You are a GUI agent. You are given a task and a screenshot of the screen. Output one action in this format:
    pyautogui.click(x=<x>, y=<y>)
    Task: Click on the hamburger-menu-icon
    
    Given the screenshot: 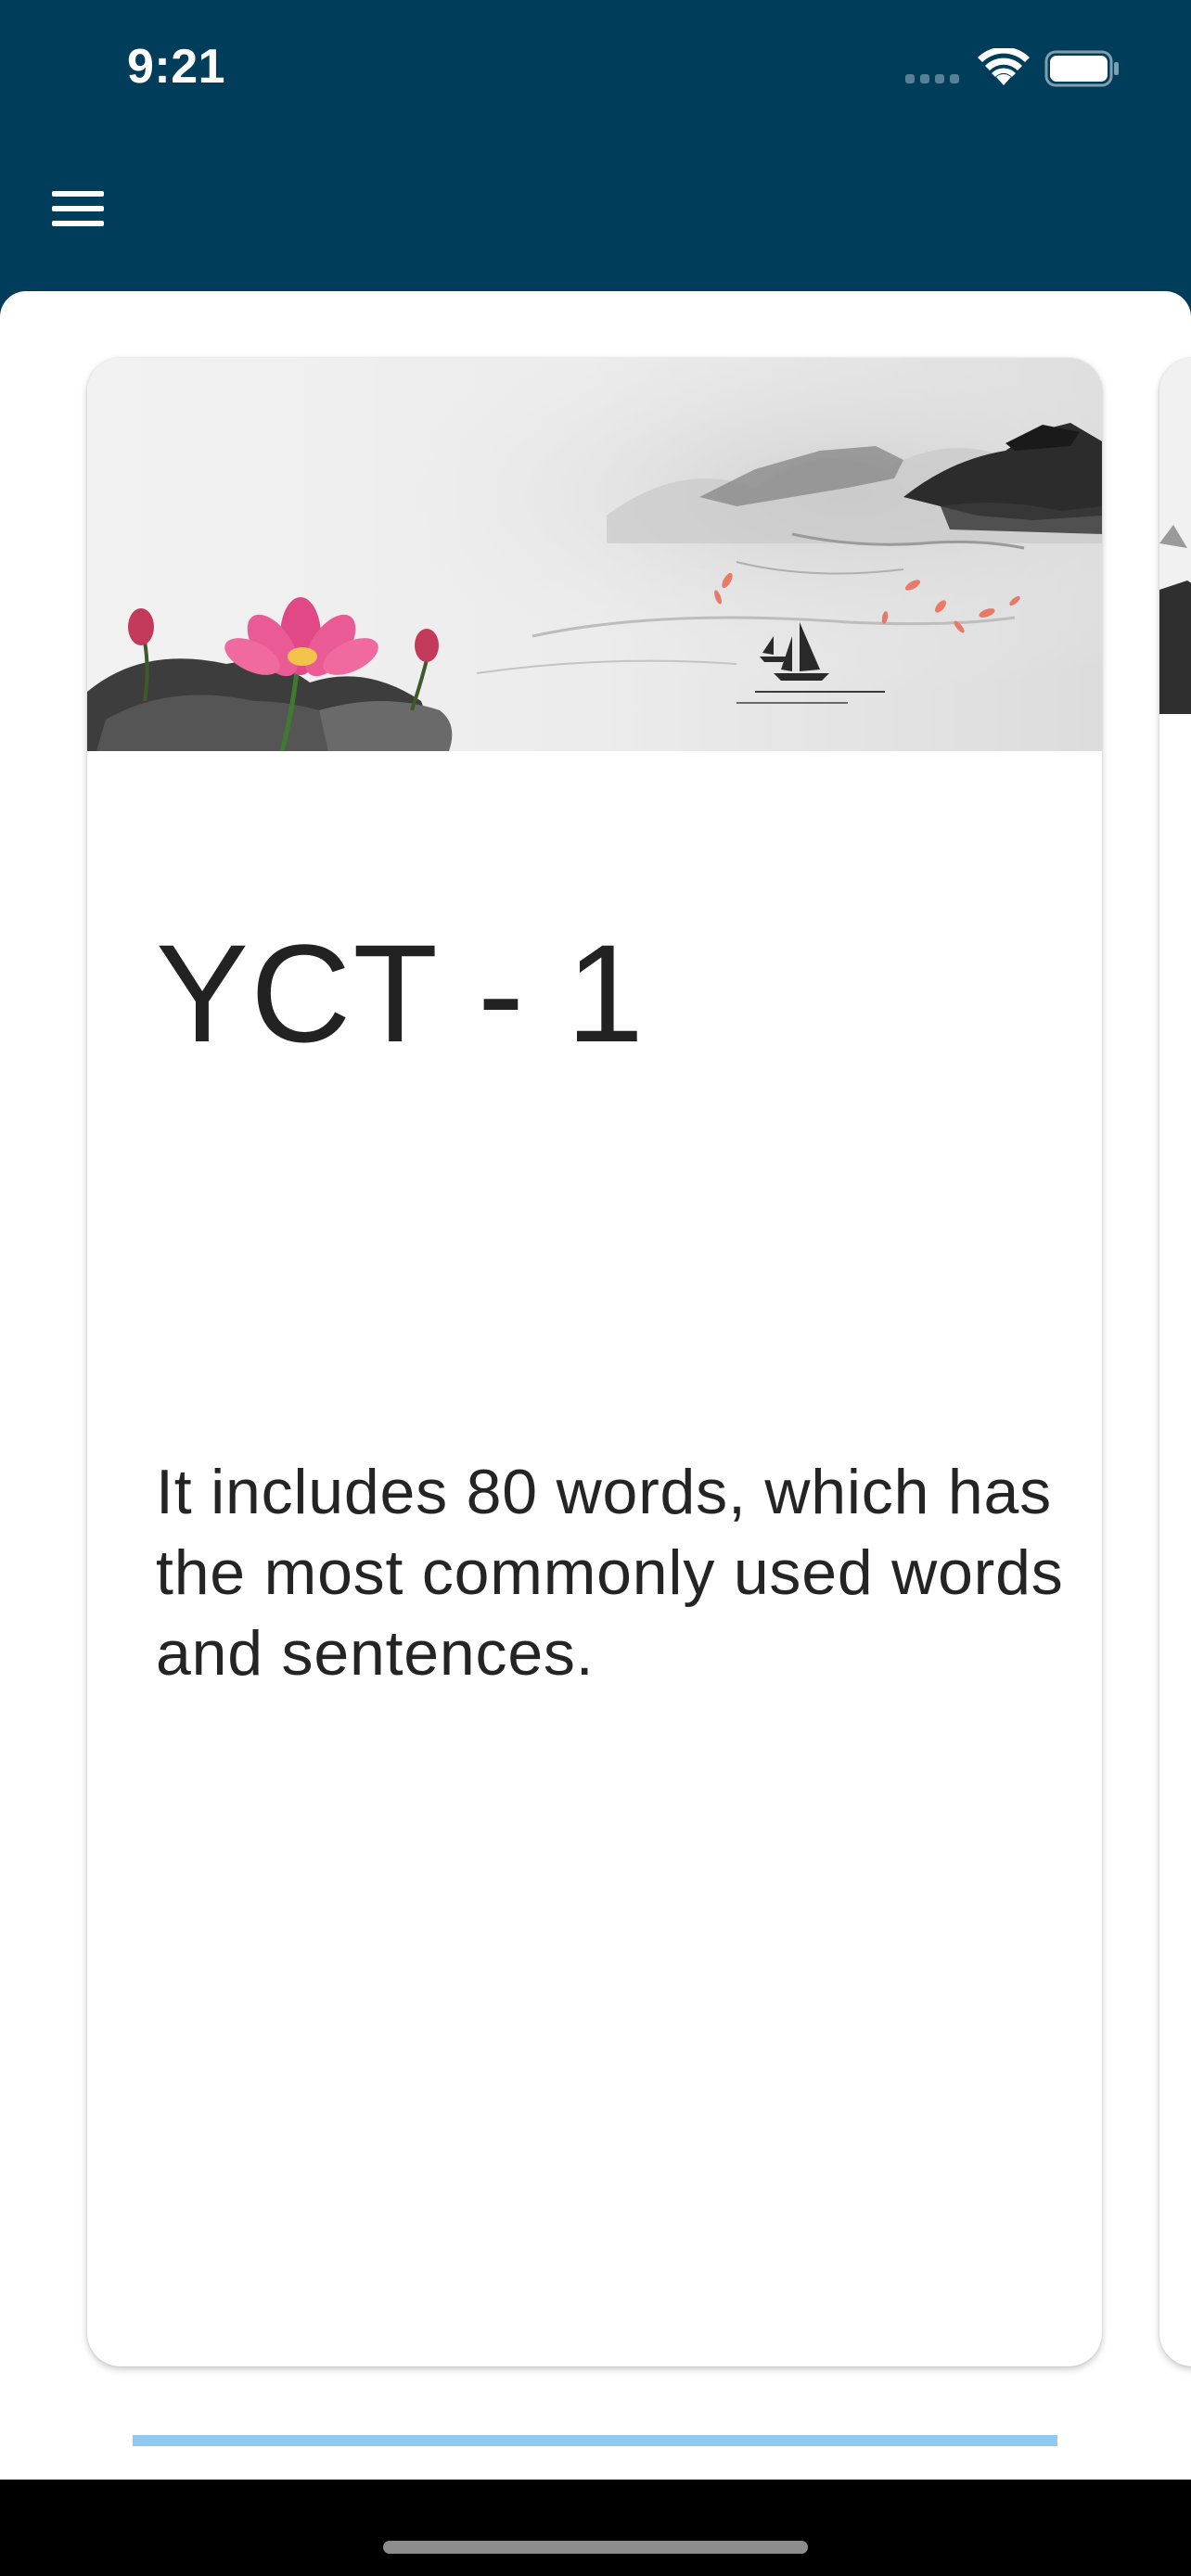 What is the action you would take?
    pyautogui.click(x=78, y=194)
    